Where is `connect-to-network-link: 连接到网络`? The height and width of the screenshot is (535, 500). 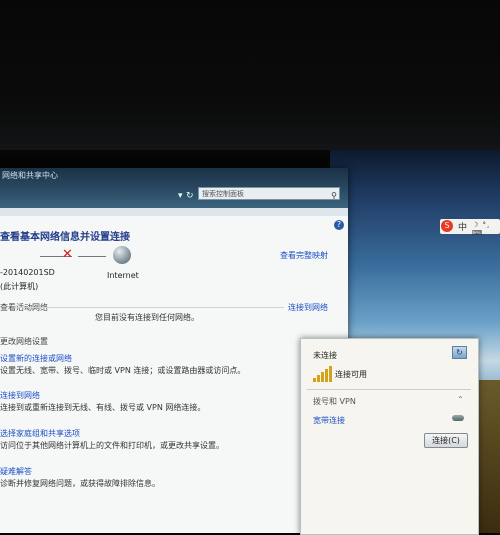
connect-to-network-link: 连接到网络 is located at coordinates (308, 307).